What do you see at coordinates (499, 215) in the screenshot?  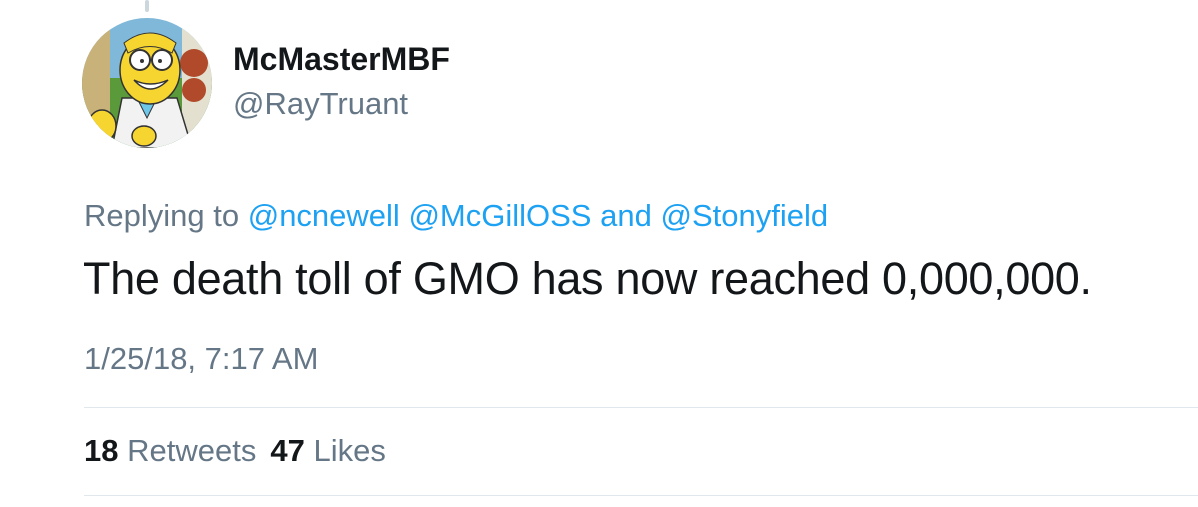 I see `mention-link-mcgilloss: @McGillOSS` at bounding box center [499, 215].